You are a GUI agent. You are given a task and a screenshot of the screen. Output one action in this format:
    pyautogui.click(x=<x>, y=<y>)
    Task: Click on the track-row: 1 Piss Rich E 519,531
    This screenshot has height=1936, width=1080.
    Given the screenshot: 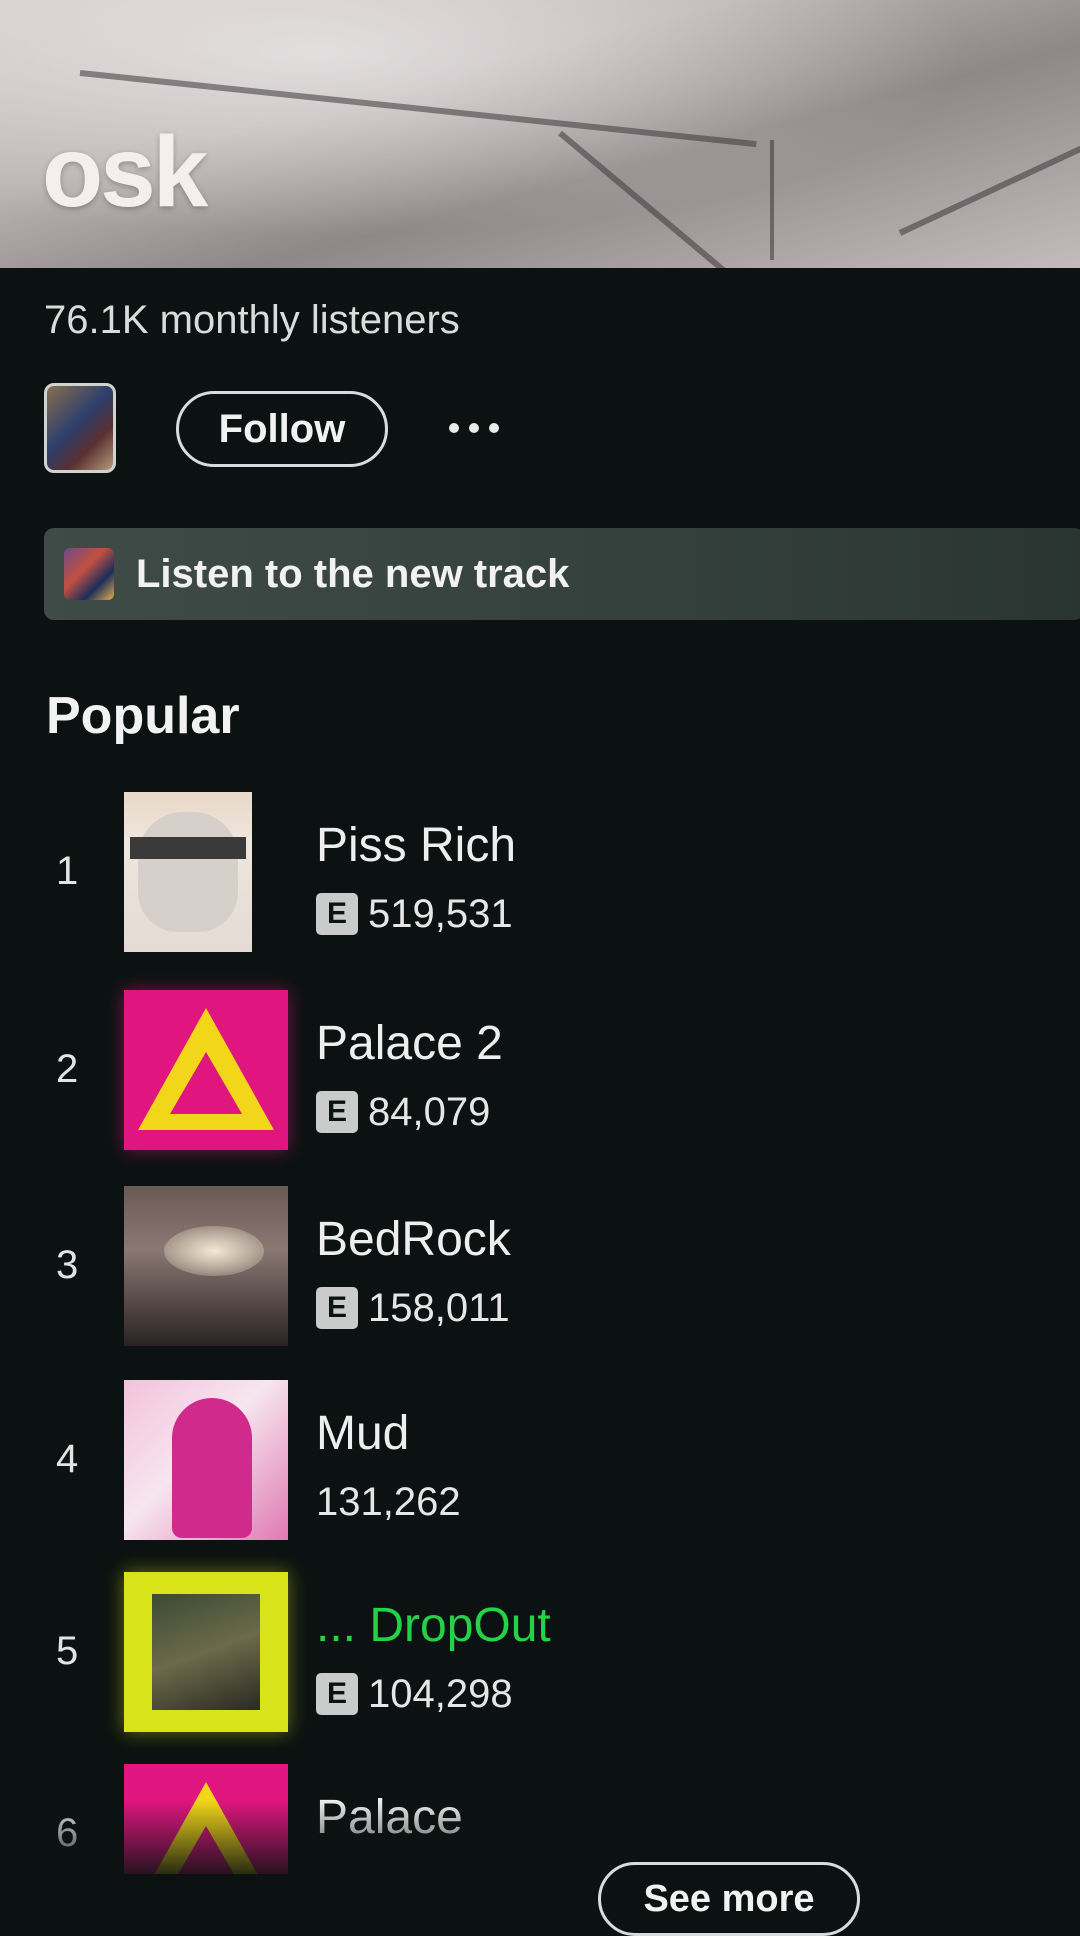 What is the action you would take?
    pyautogui.click(x=540, y=871)
    